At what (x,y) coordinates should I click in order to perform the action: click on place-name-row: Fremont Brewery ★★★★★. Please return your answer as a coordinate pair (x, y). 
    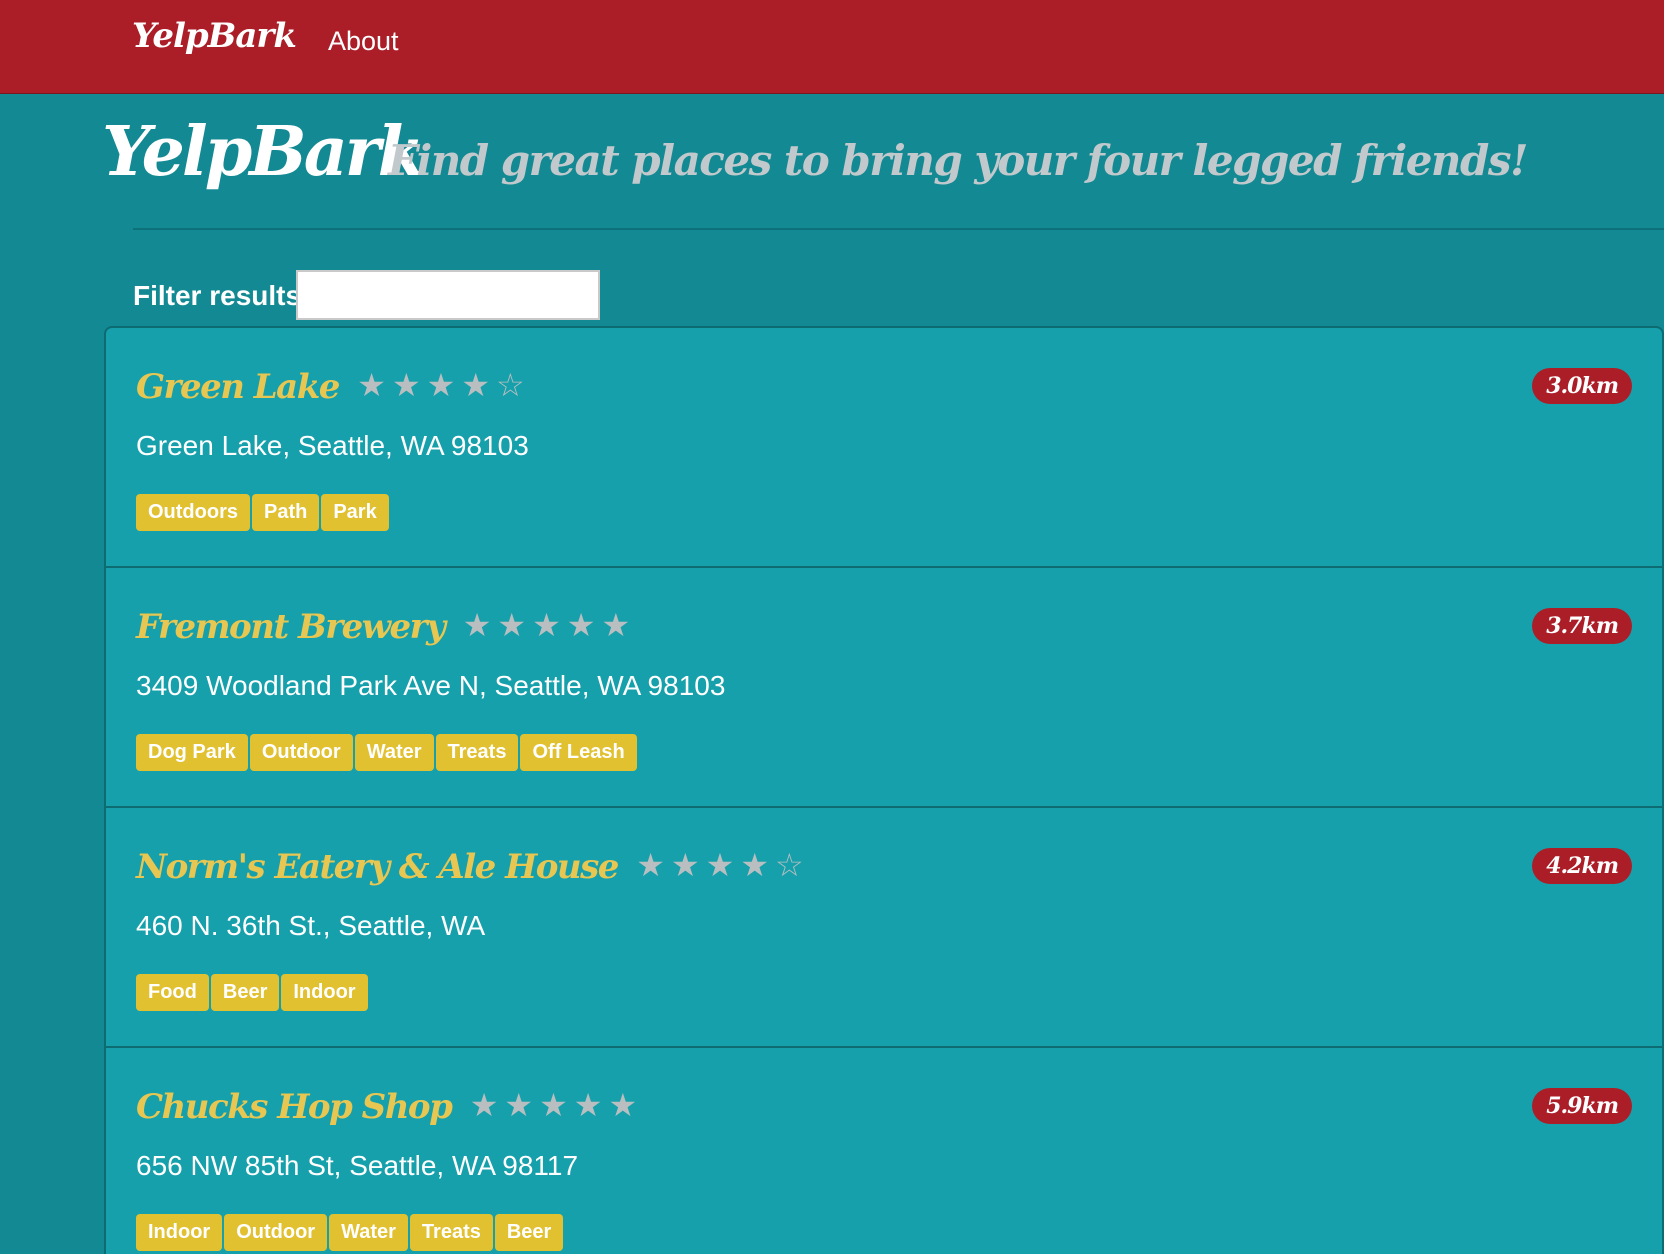
    Looking at the image, I should click on (386, 626).